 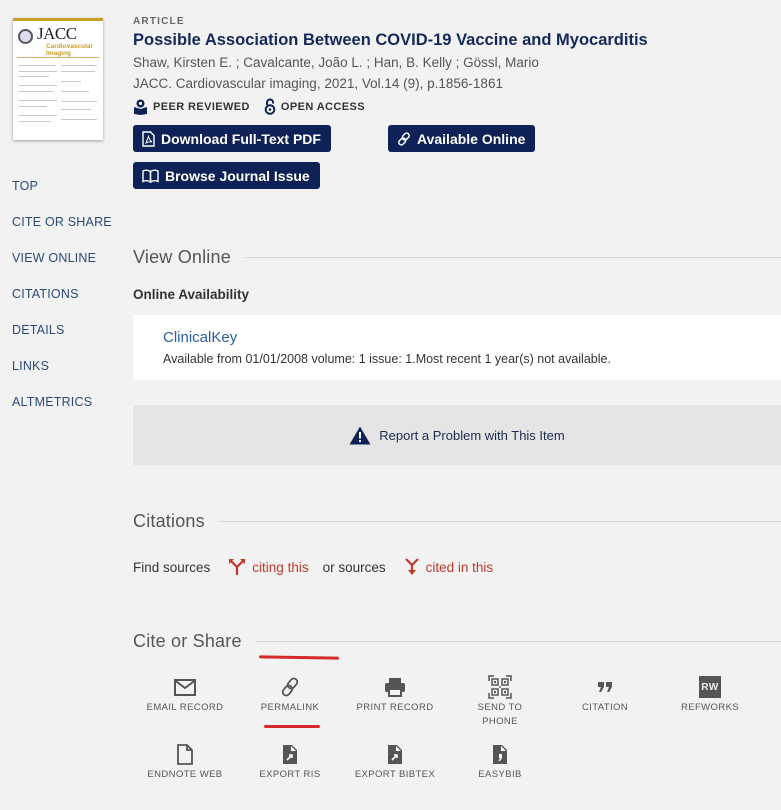 I want to click on report-problem-button: Report a Problem with This Item, so click(x=457, y=435).